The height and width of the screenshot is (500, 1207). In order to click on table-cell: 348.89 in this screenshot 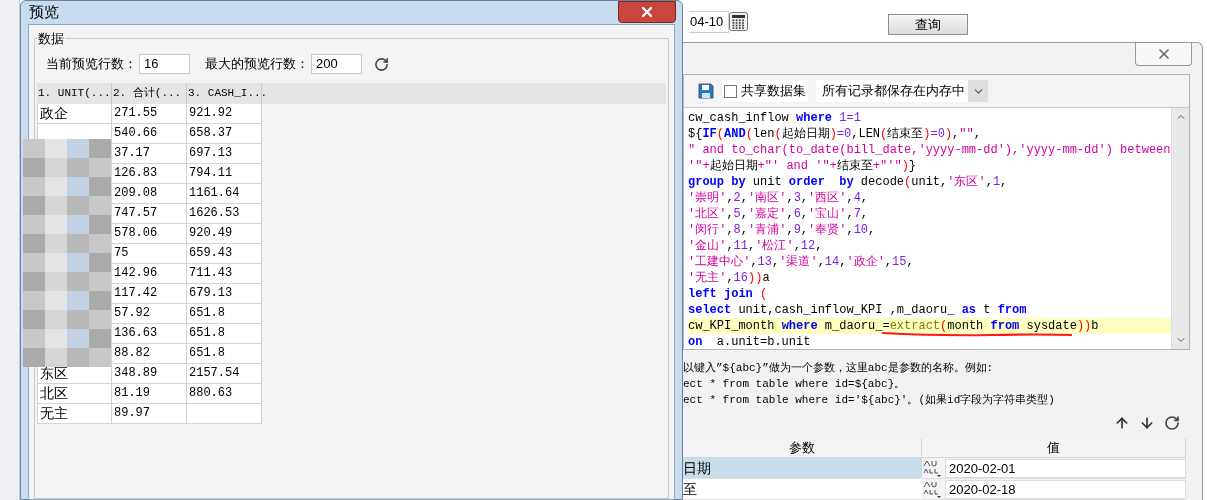, I will do `click(149, 374)`.